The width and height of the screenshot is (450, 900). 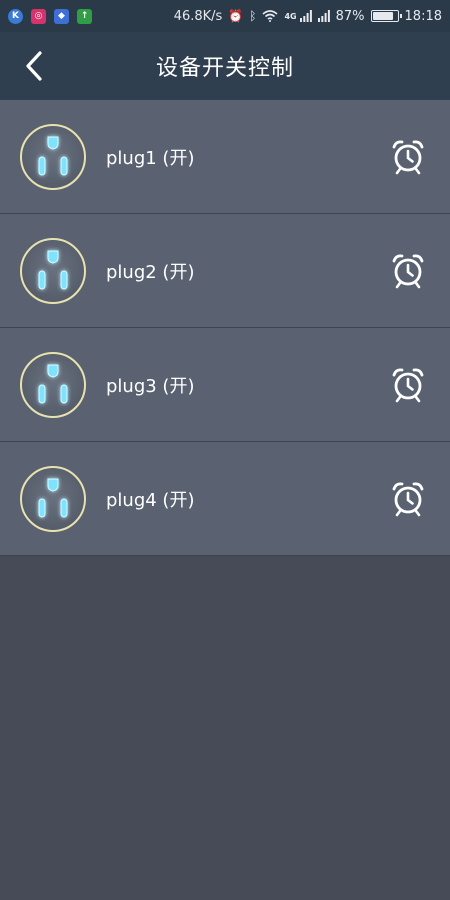 I want to click on page-title: 设备开关控制, so click(x=224, y=68).